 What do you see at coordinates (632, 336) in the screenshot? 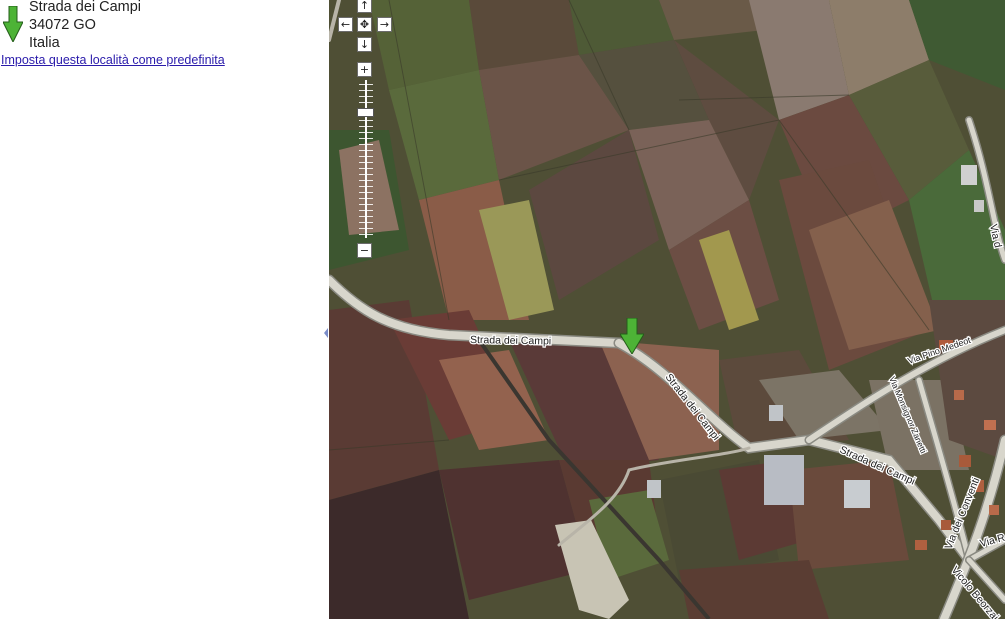
I see `location-pin-icon` at bounding box center [632, 336].